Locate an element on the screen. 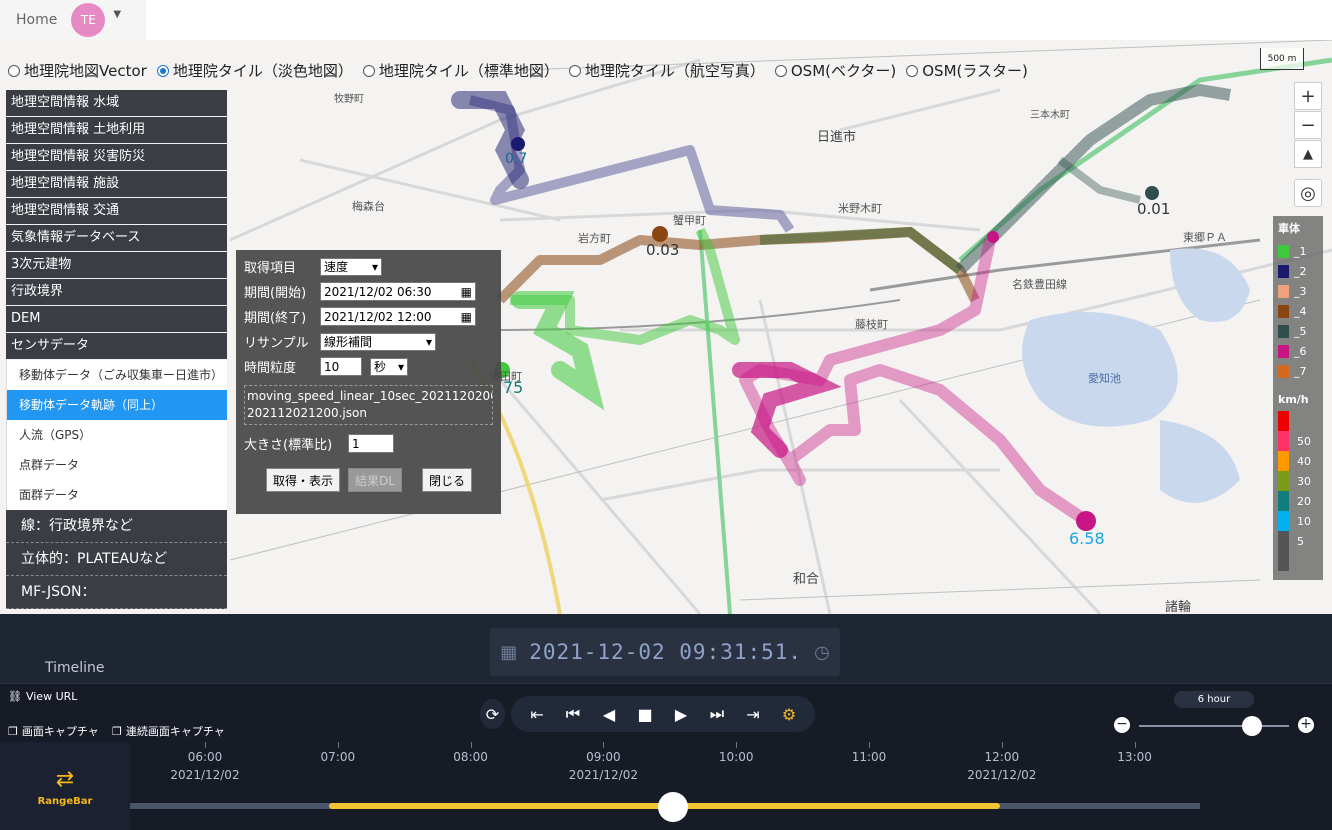 The width and height of the screenshot is (1332, 830). tick-time-label: 08:00 is located at coordinates (470, 757).